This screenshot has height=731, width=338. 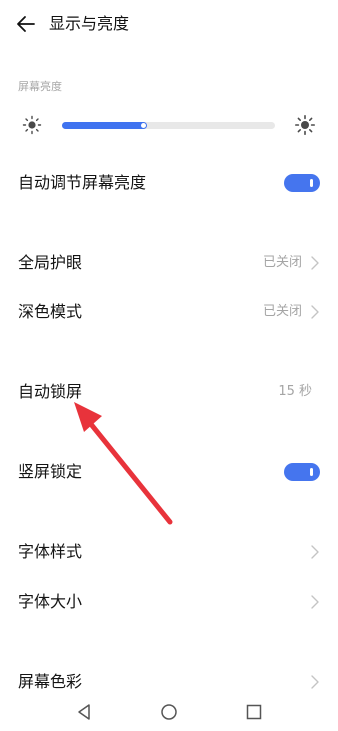 I want to click on font-size-row: 字体大小, so click(x=169, y=602).